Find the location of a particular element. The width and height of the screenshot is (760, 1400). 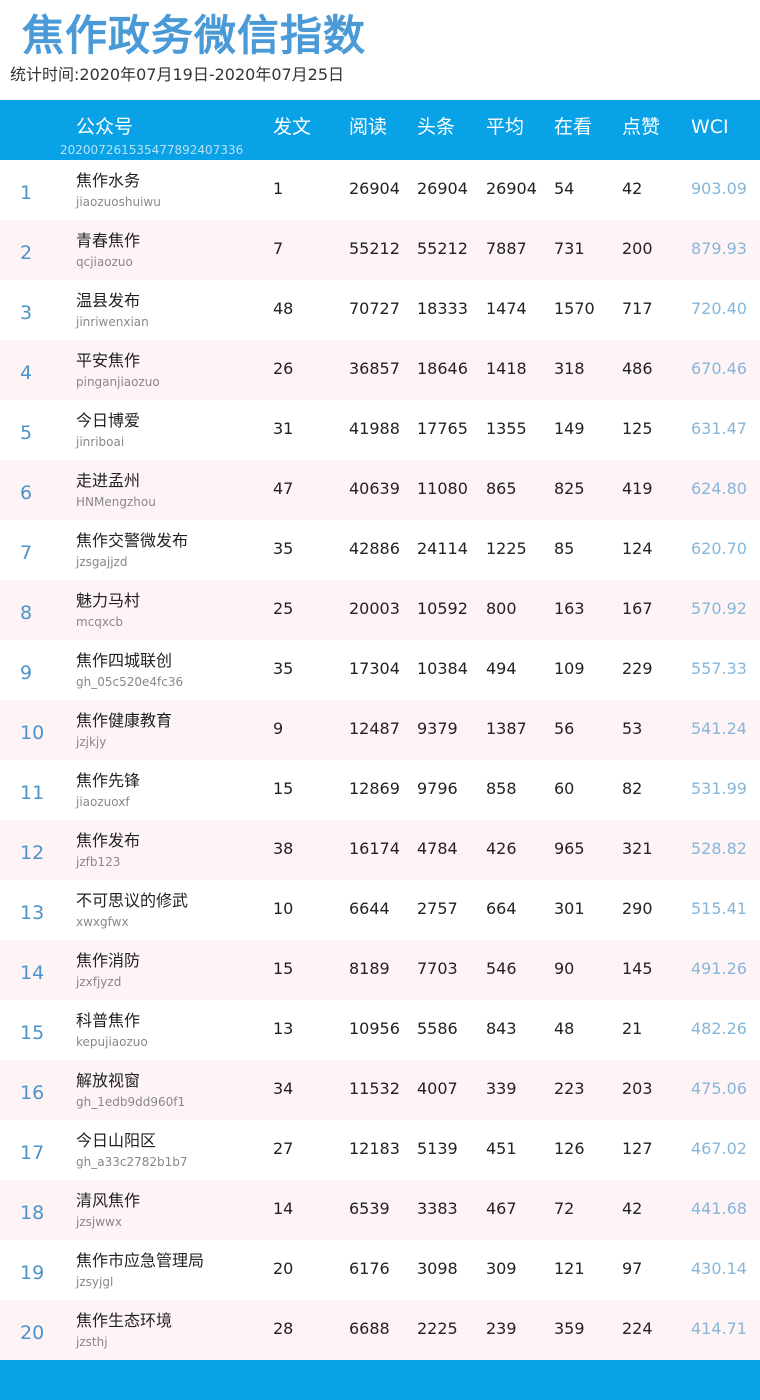

footer-bar is located at coordinates (380, 1380).